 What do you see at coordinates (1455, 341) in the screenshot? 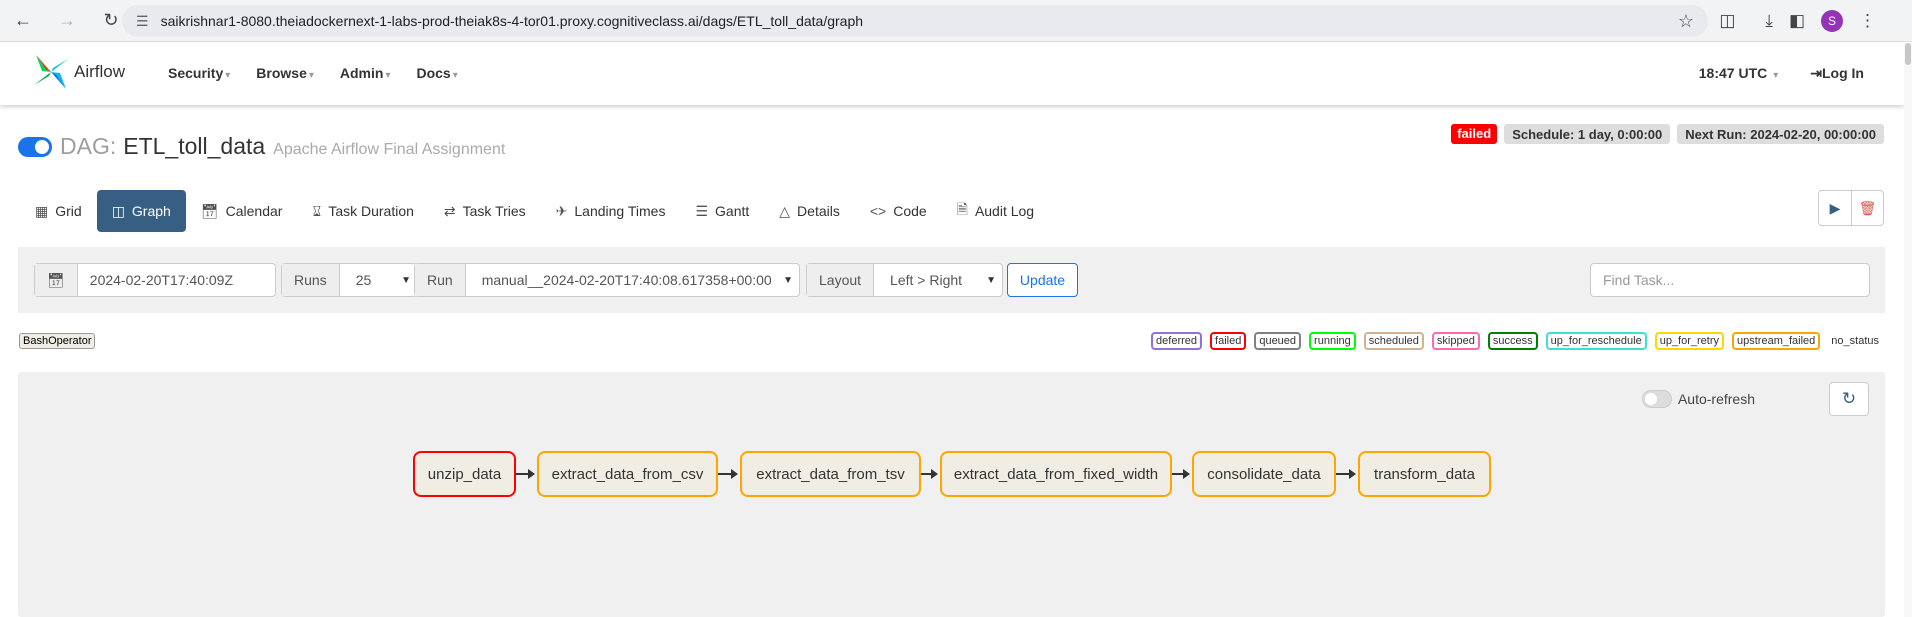
I see `state-legend-skipped: skipped` at bounding box center [1455, 341].